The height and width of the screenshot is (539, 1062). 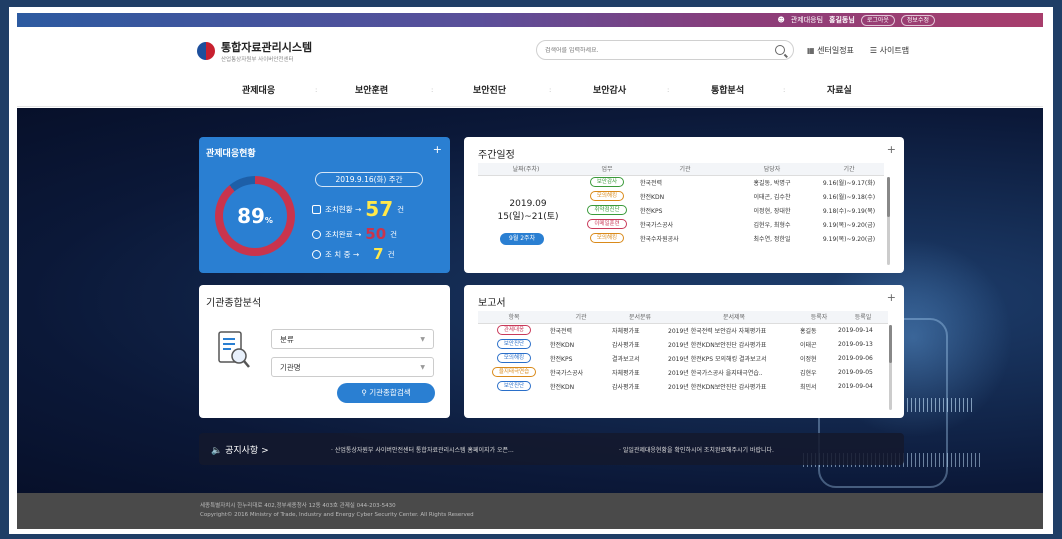 What do you see at coordinates (530, 90) in the screenshot?
I see `main-navigation: 관제대응 : 보안훈련 : 보안진단 : 보안감사 : 통합분석 : 자료실` at bounding box center [530, 90].